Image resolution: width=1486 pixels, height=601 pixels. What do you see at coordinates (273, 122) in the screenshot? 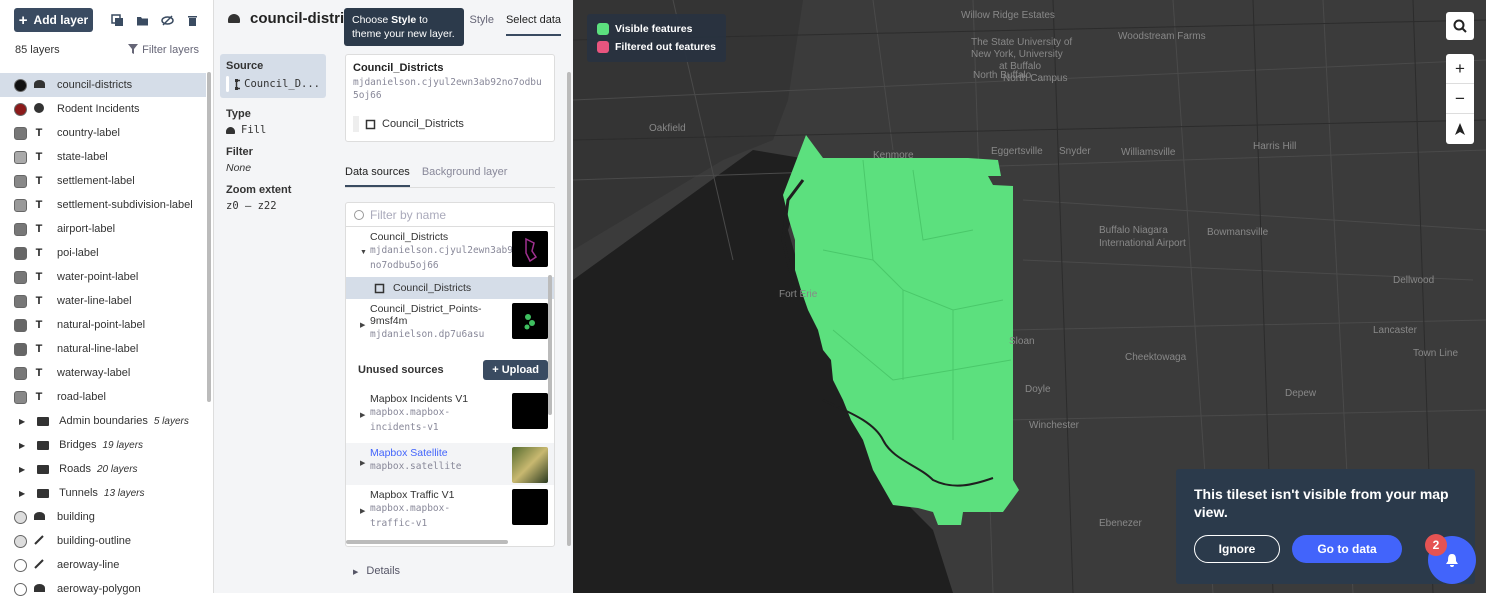
I see `type-property: Type Fill` at bounding box center [273, 122].